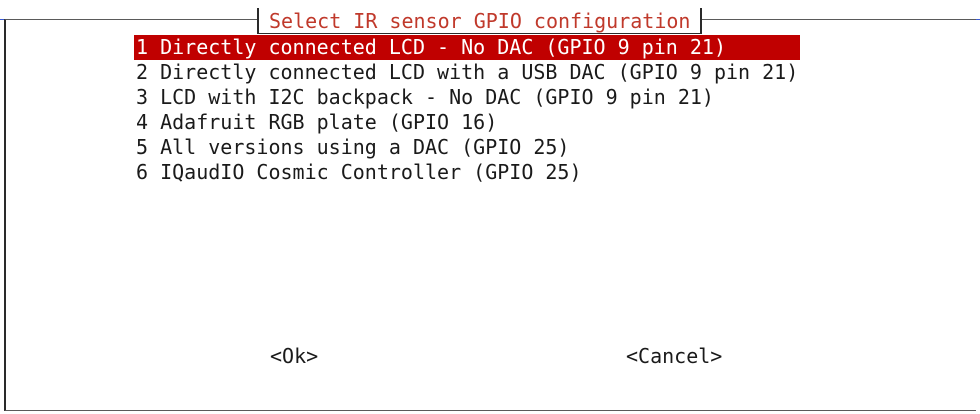 The height and width of the screenshot is (414, 980). I want to click on cancel-button: <Cancel>, so click(674, 356).